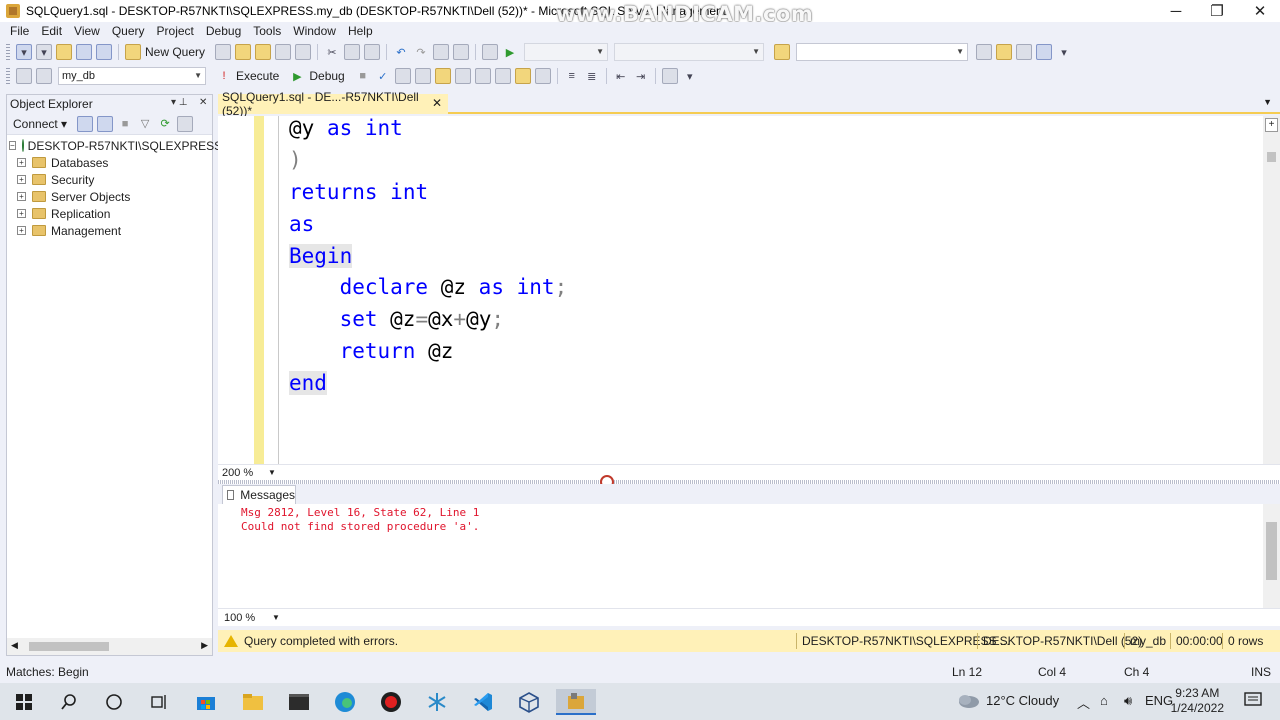 The width and height of the screenshot is (1280, 720). I want to click on new-project-icon: ▾, so click(24, 52).